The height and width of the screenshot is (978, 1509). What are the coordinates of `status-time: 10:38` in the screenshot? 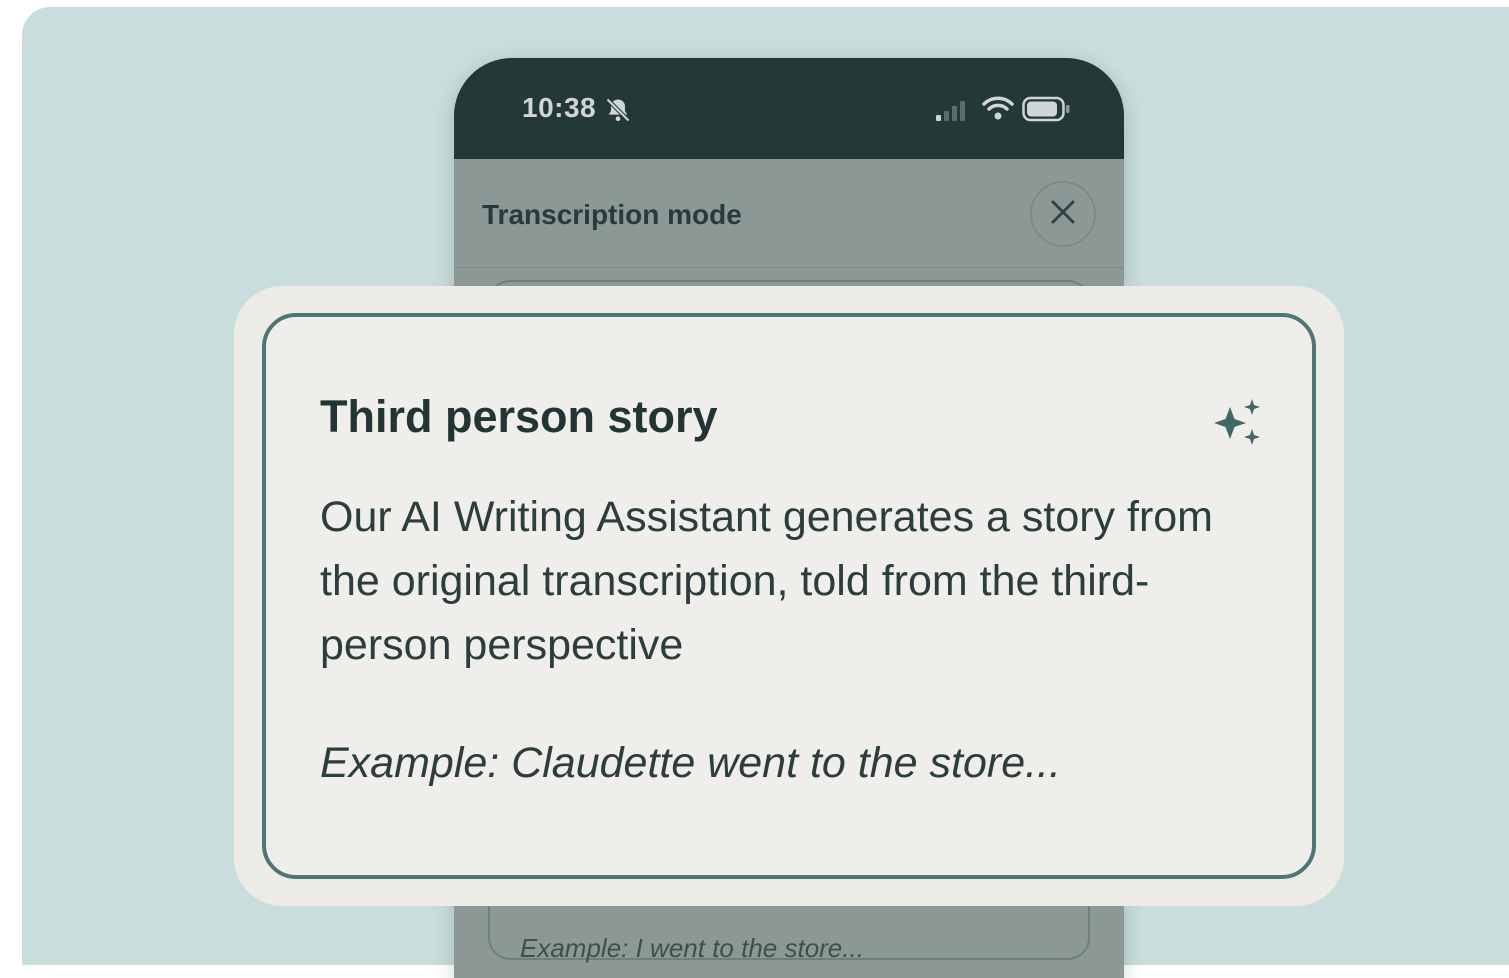 It's located at (559, 107).